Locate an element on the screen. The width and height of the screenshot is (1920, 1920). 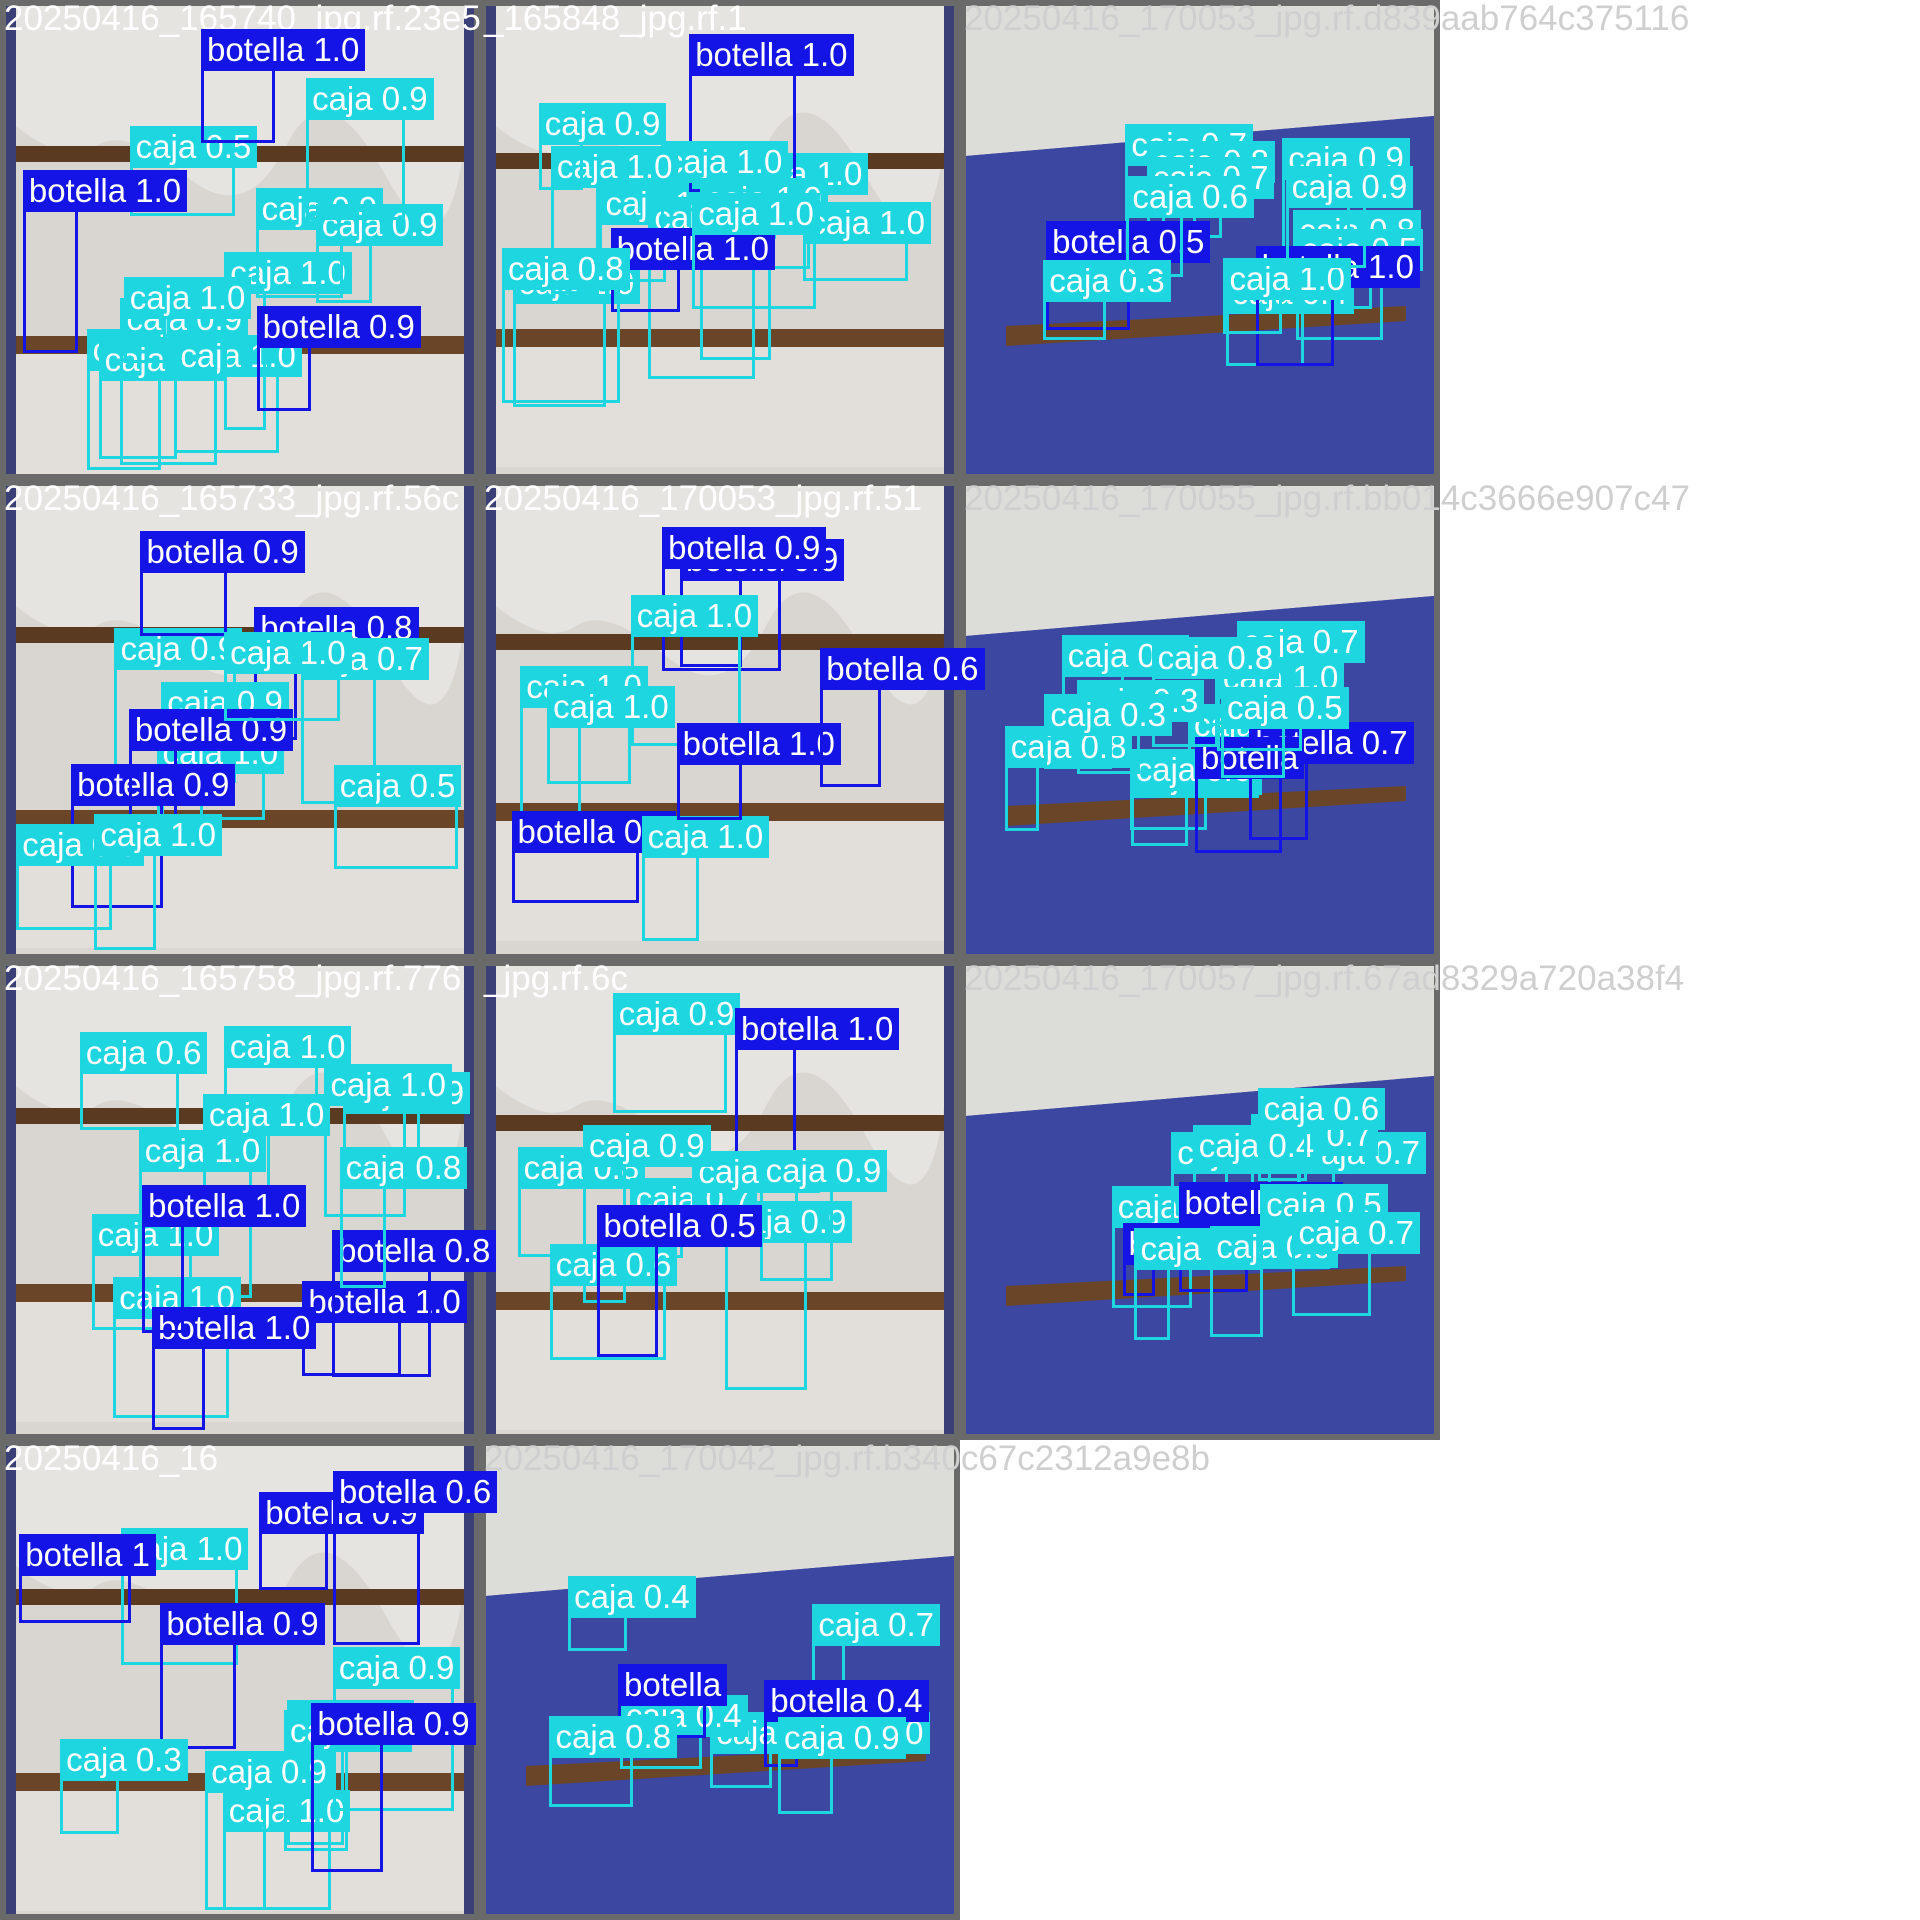
detection-label: botella is located at coordinates (672, 1684).